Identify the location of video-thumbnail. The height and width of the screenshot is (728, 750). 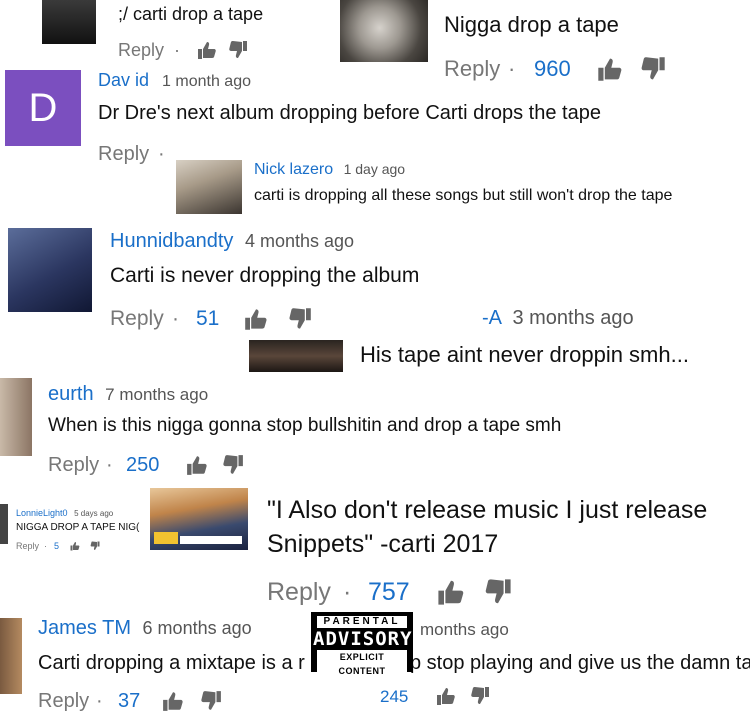
(199, 519).